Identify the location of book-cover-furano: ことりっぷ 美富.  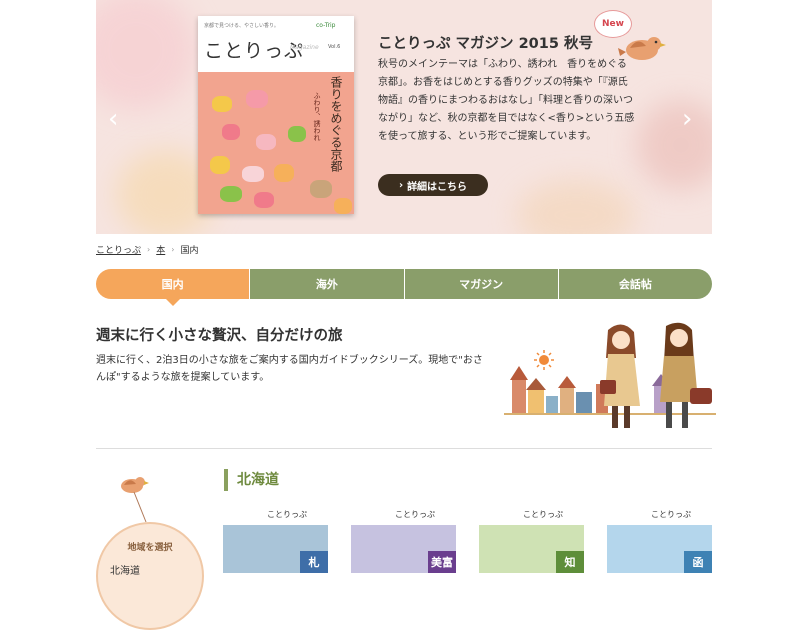
(403, 538).